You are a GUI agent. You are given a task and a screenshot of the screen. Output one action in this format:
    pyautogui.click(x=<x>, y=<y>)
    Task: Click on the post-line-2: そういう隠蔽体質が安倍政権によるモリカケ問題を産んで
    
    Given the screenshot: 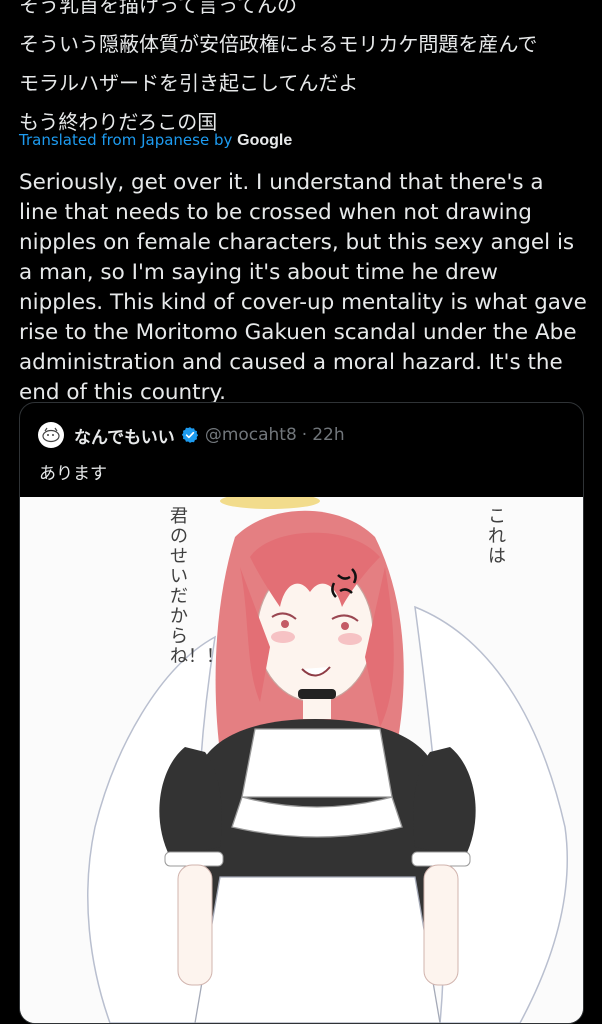 What is the action you would take?
    pyautogui.click(x=278, y=44)
    